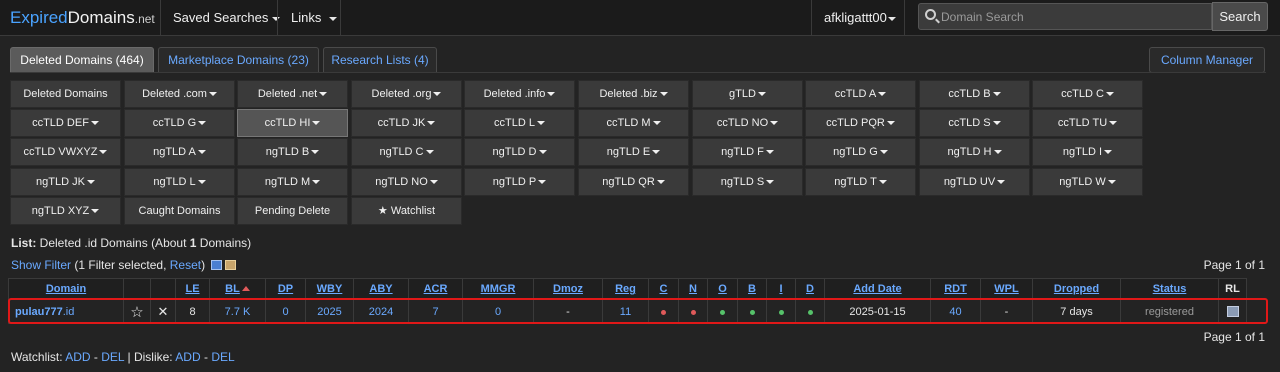  Describe the element at coordinates (568, 289) in the screenshot. I see `col-header-dmoz: Dmoz` at that location.